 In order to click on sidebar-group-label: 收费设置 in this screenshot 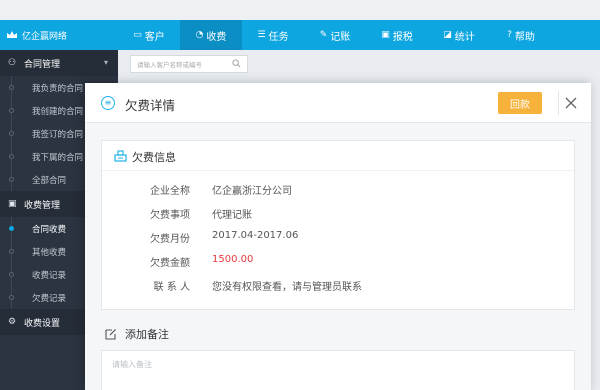, I will do `click(42, 323)`.